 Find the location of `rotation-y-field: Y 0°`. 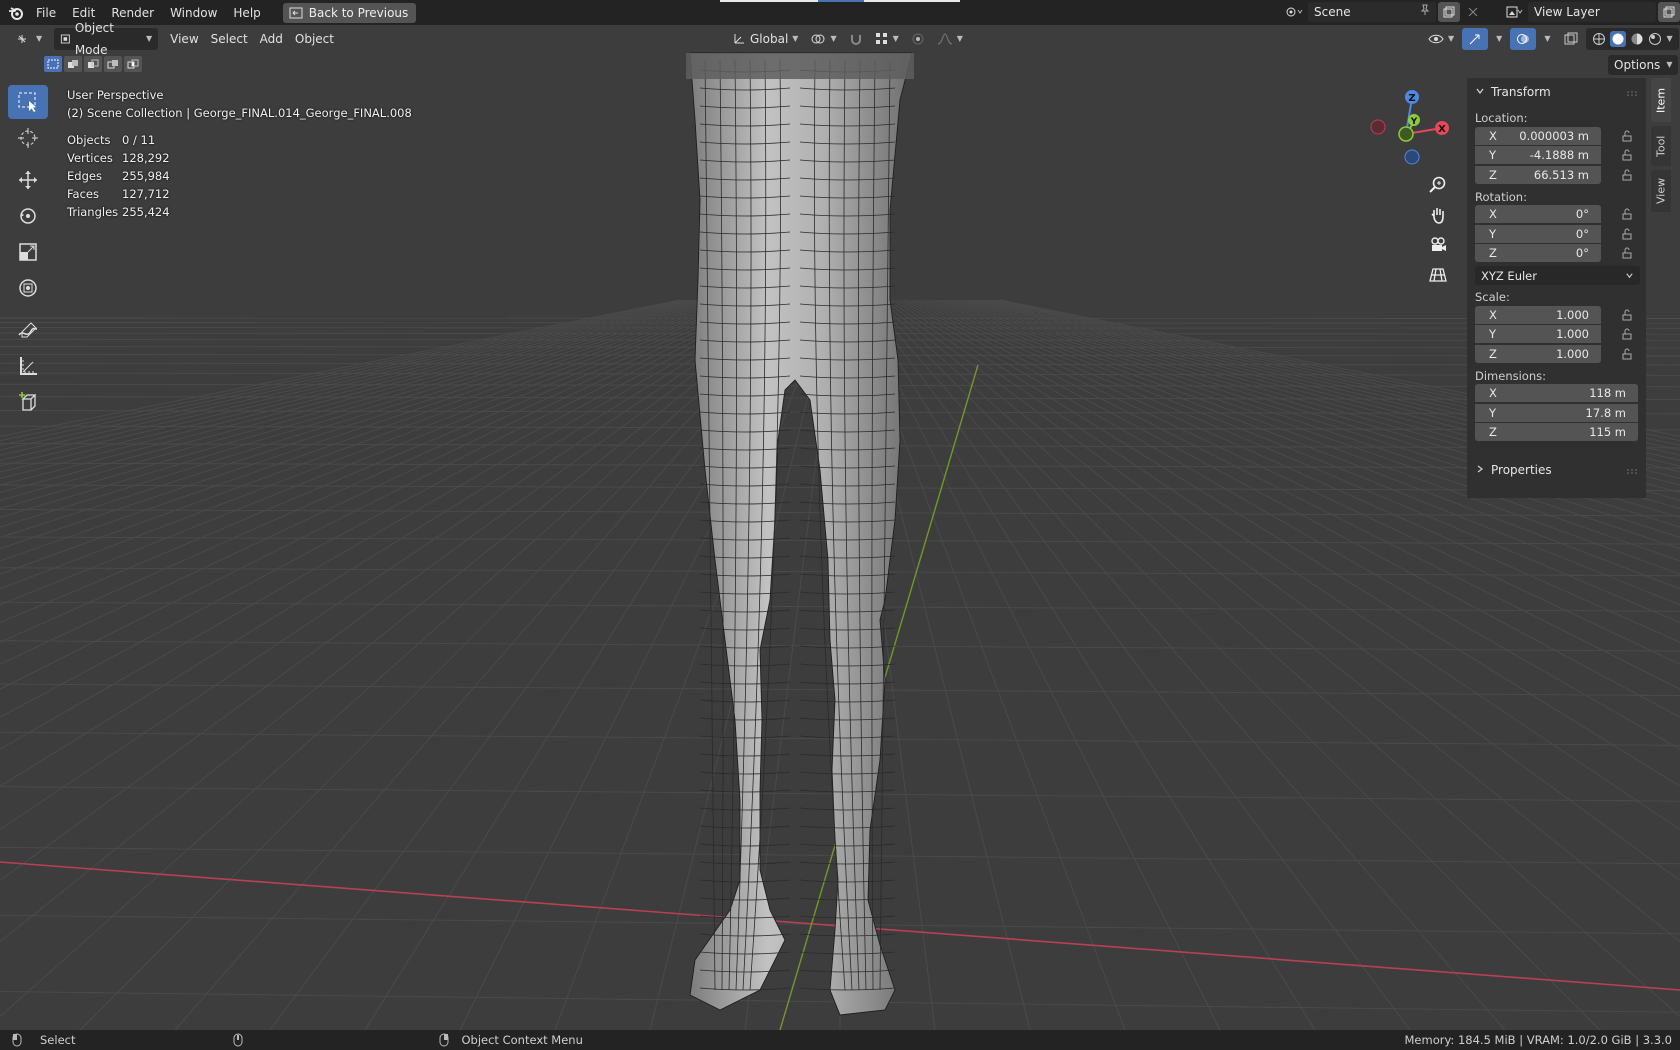

rotation-y-field: Y 0° is located at coordinates (1538, 233).